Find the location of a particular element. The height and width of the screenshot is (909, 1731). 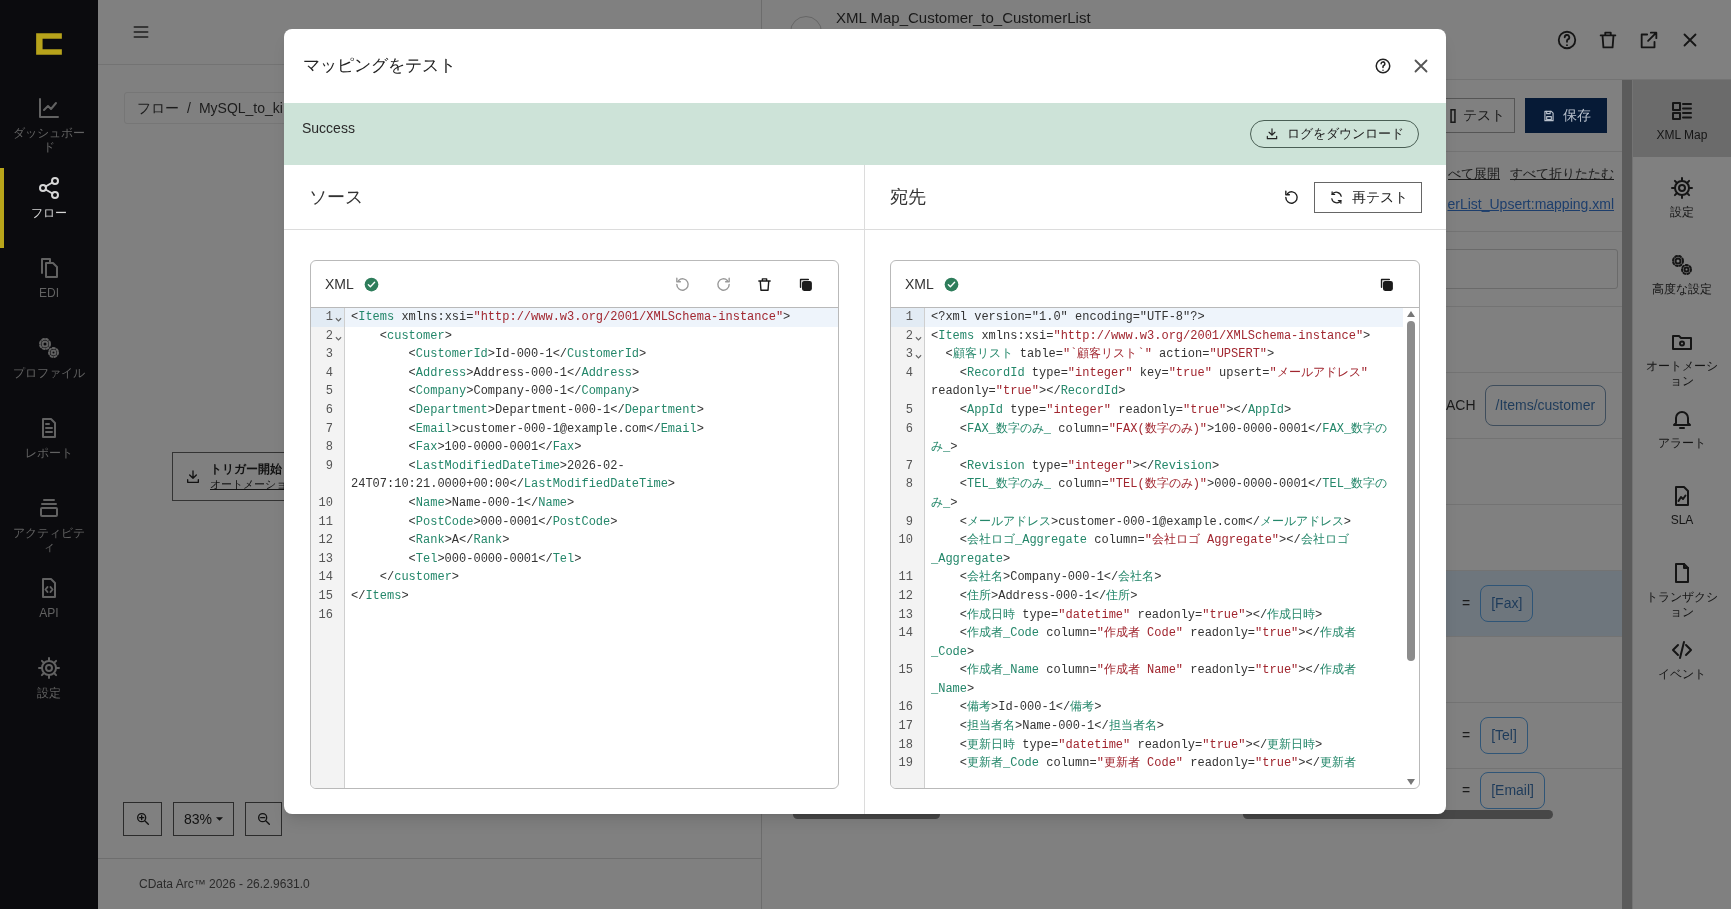

breadcrumb-link: フロー is located at coordinates (158, 108).